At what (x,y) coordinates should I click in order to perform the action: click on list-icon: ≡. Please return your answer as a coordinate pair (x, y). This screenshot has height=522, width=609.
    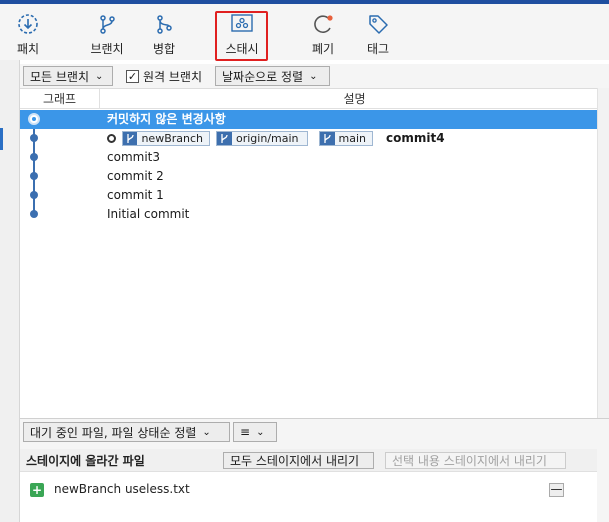
    Looking at the image, I should click on (245, 432).